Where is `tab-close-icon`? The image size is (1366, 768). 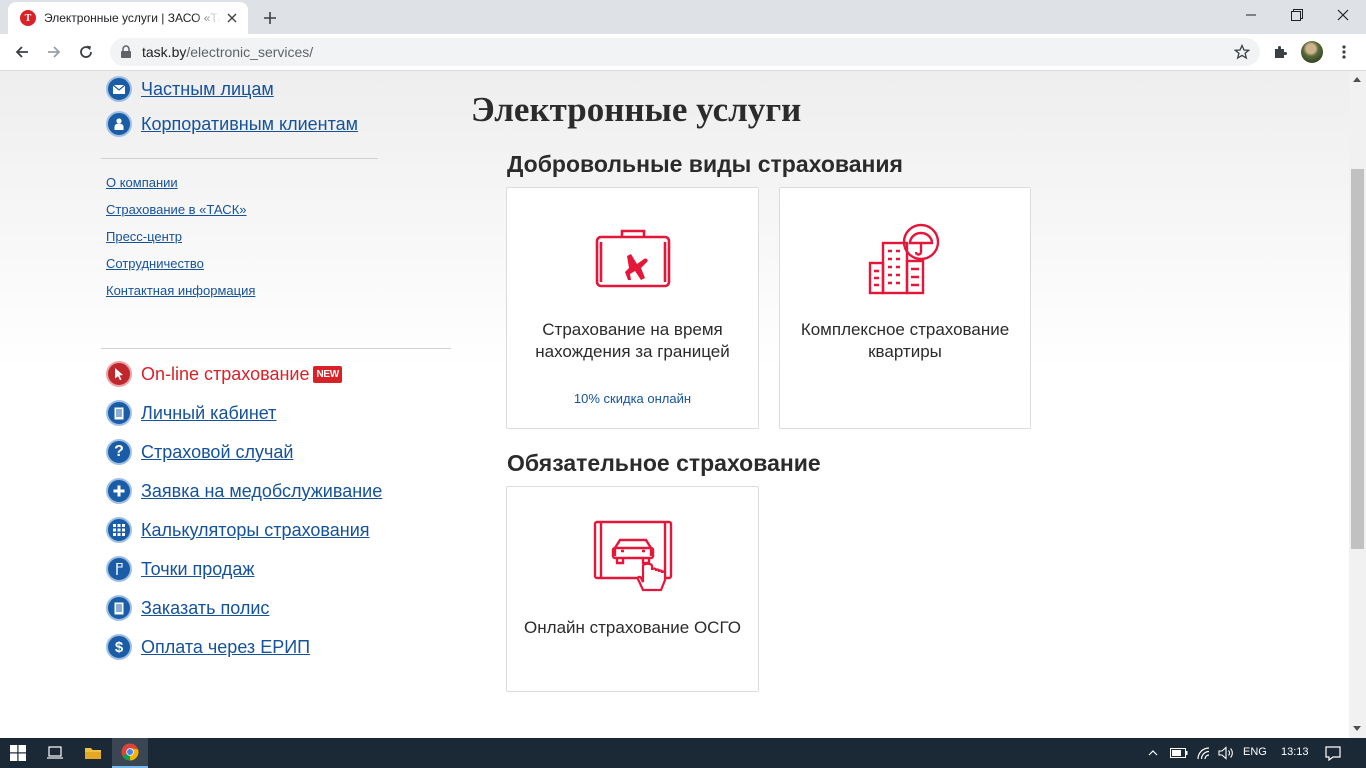 tab-close-icon is located at coordinates (232, 18).